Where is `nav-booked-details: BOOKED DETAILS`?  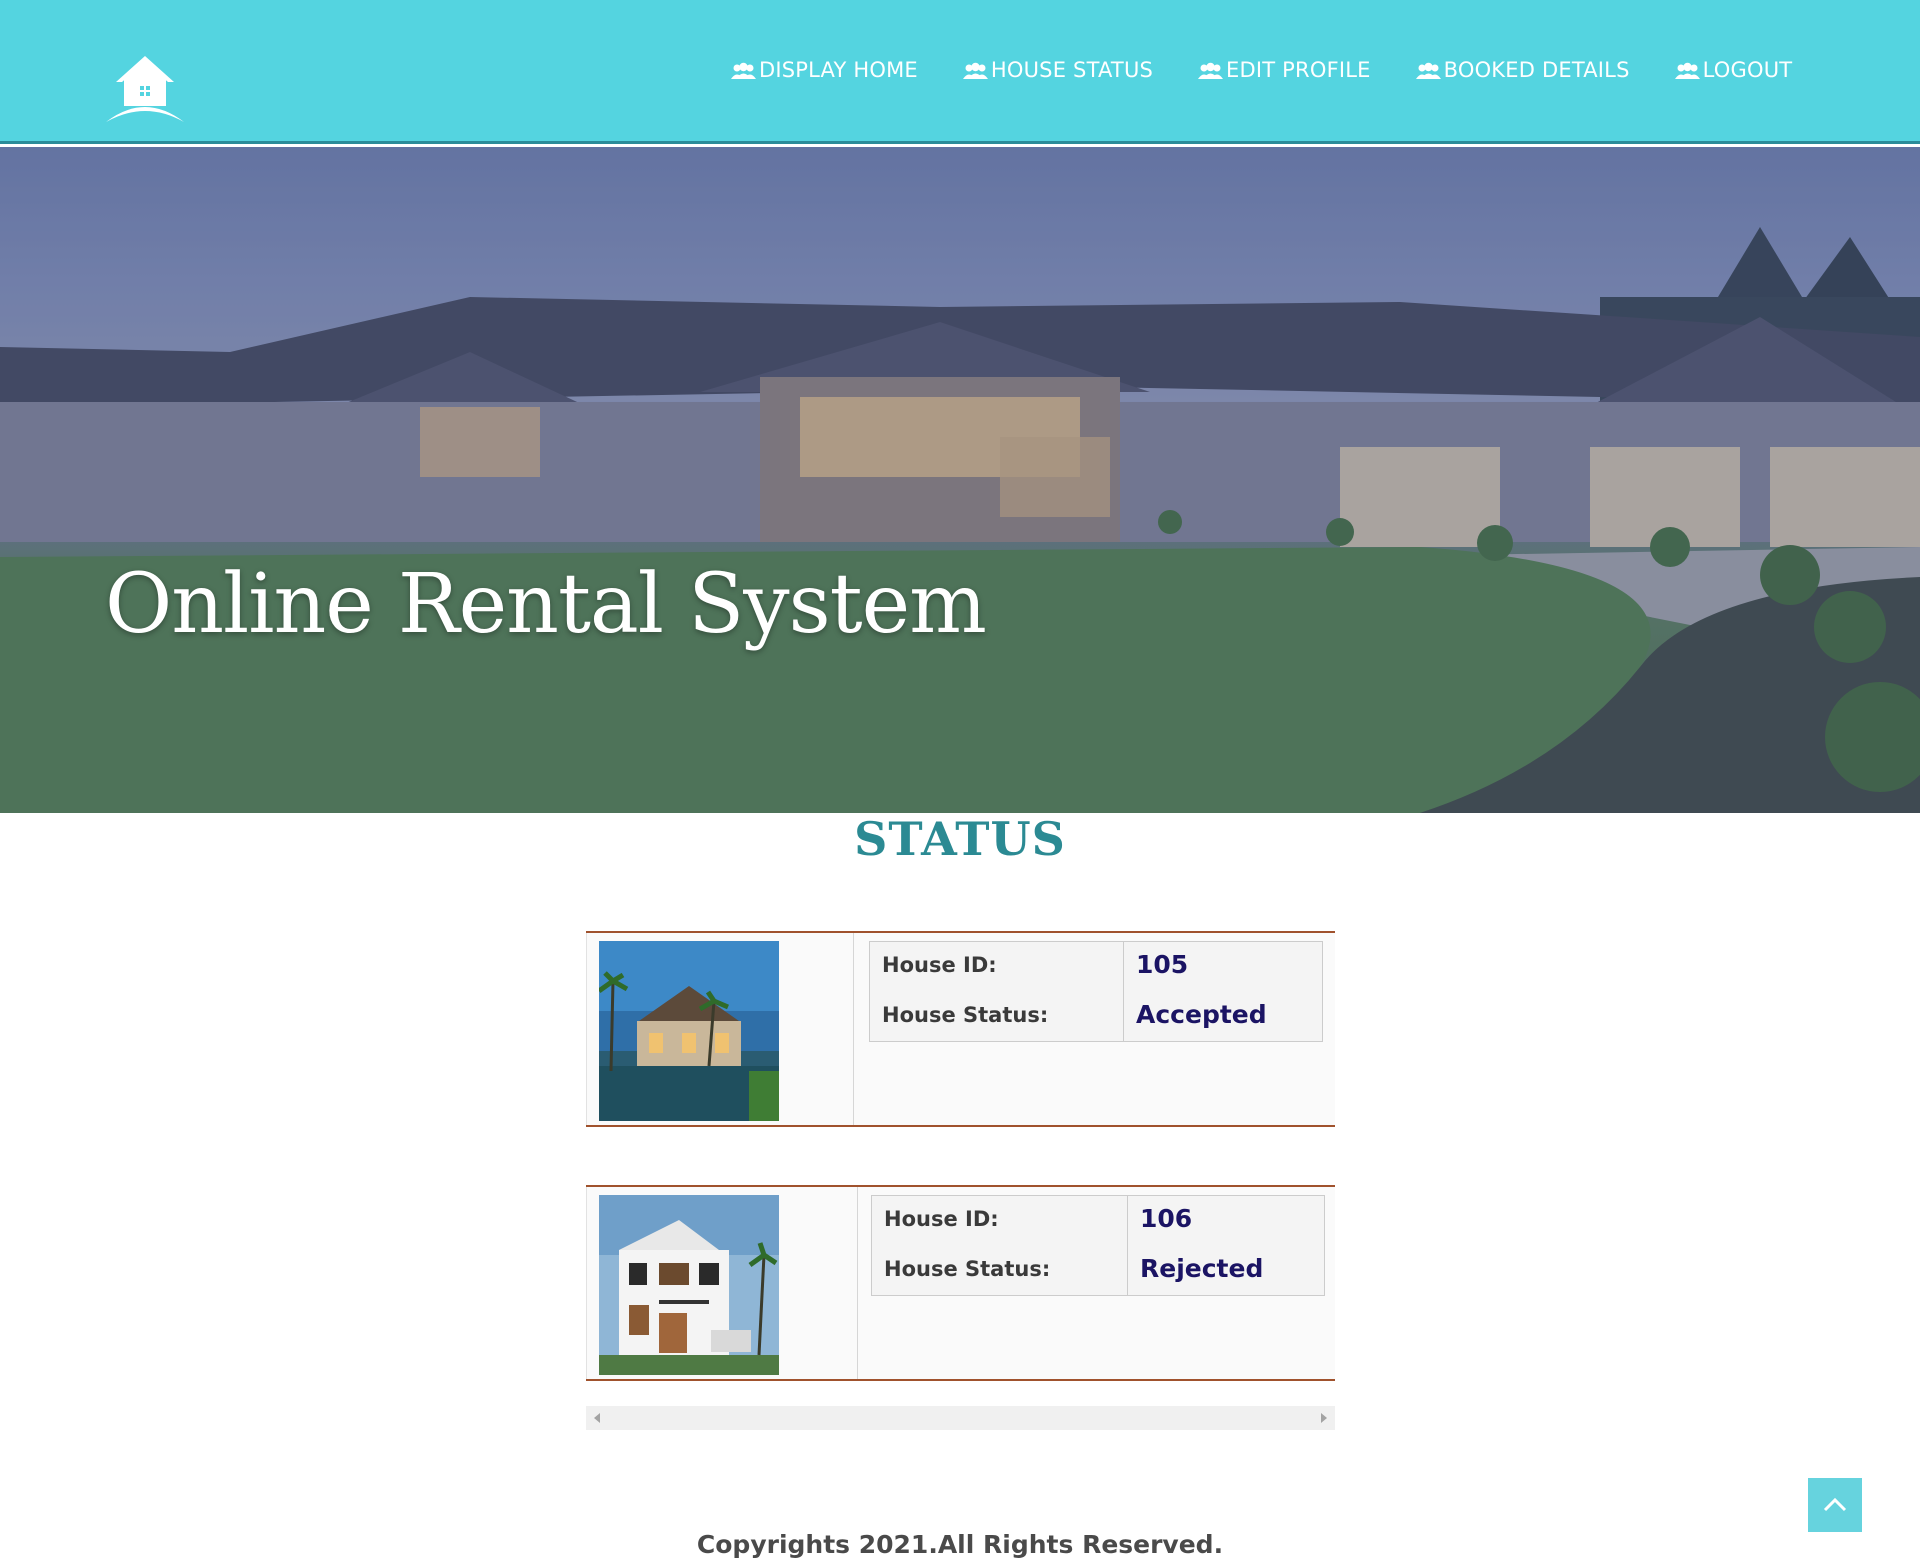
nav-booked-details: BOOKED DETAILS is located at coordinates (1522, 70).